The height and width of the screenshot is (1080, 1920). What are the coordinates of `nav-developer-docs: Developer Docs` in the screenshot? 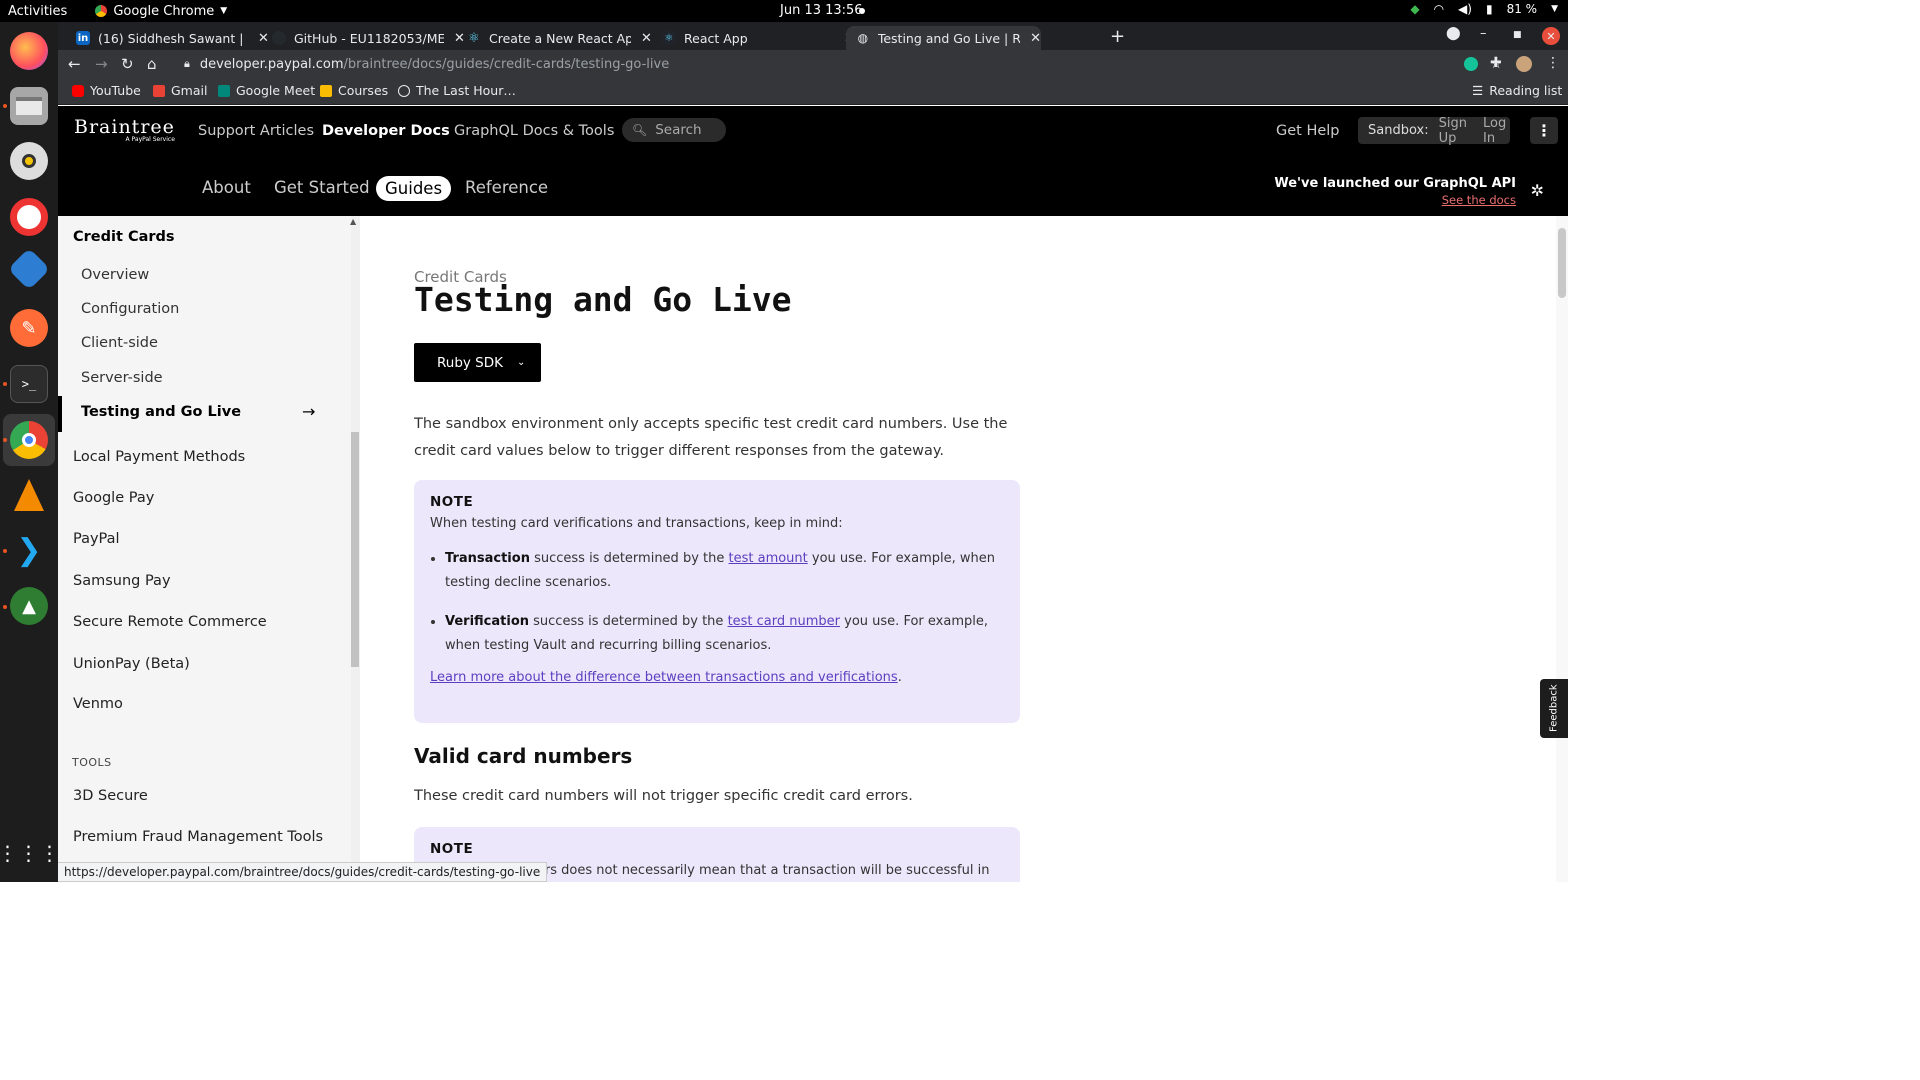 It's located at (386, 131).